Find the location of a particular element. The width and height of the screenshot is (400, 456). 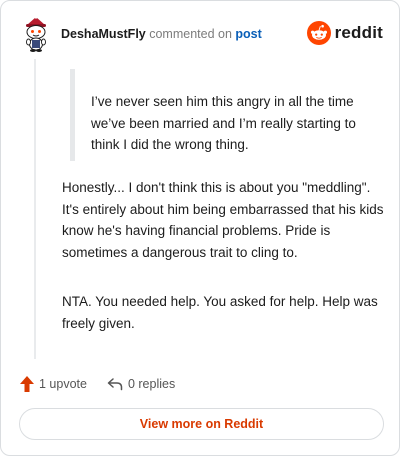

post-link: post is located at coordinates (248, 34).